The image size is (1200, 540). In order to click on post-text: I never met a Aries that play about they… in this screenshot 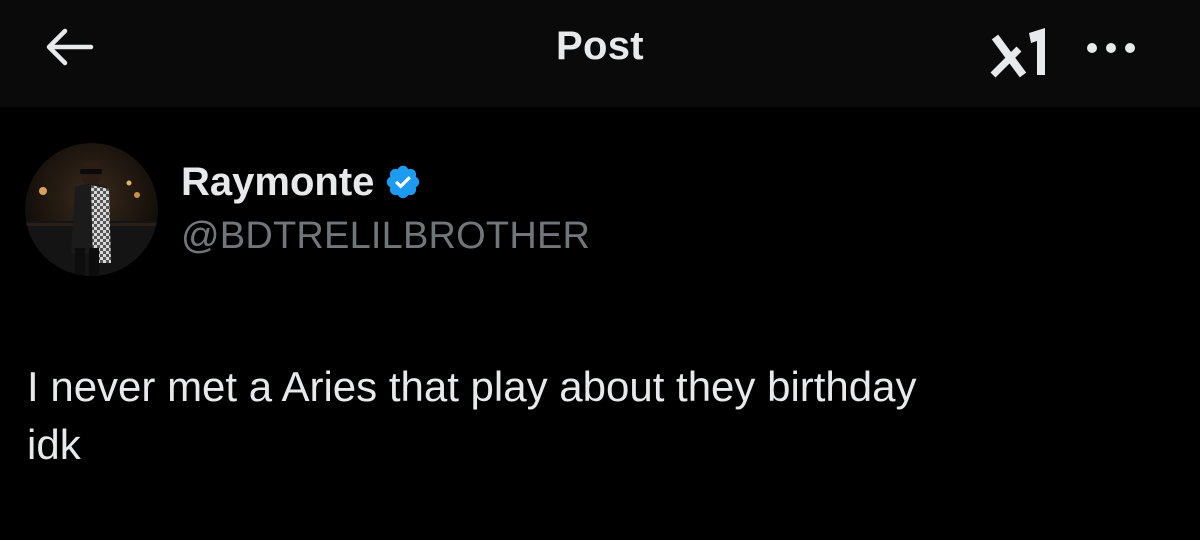, I will do `click(472, 415)`.